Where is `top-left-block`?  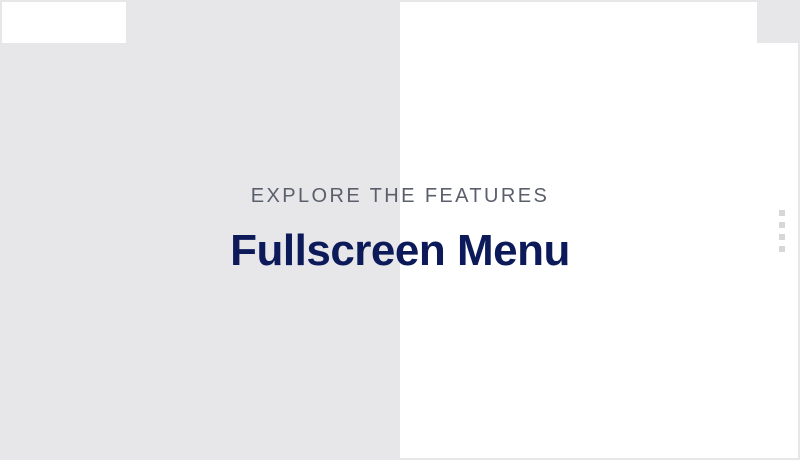 top-left-block is located at coordinates (64, 22).